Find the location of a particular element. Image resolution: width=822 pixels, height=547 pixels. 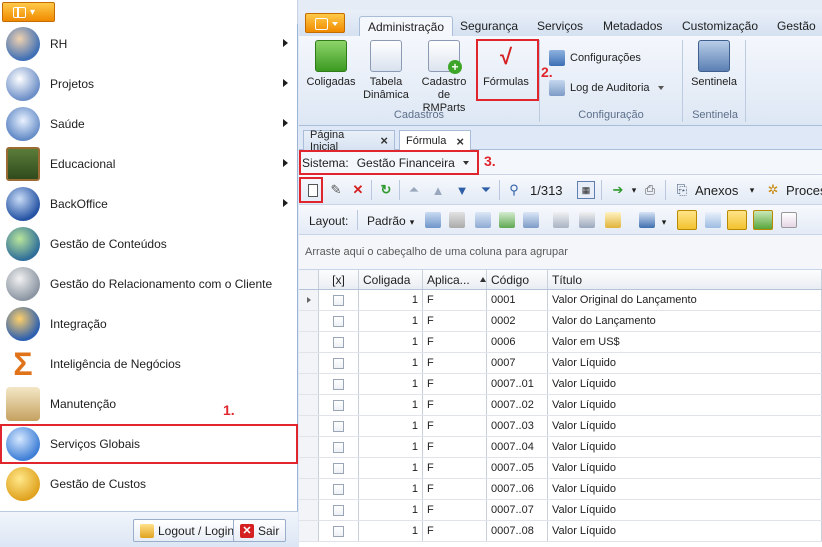

menu-item-projetos: Projetos is located at coordinates (149, 84).